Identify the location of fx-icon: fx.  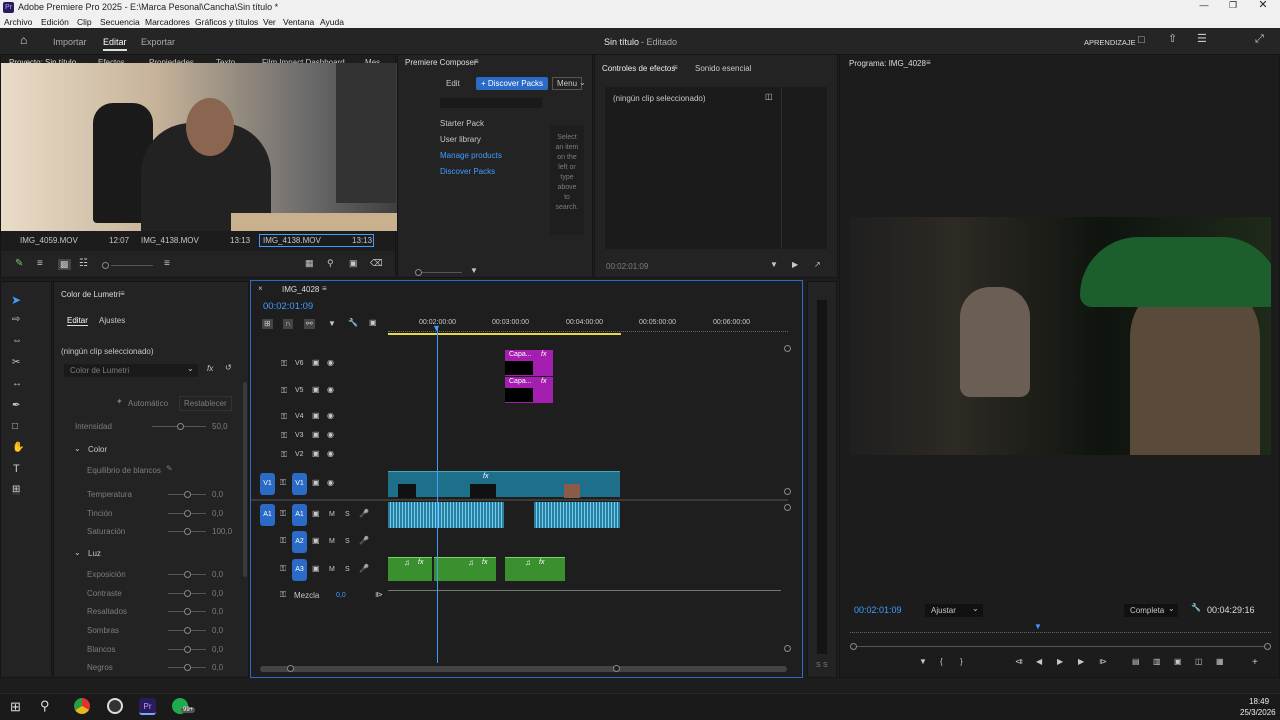
(210, 369).